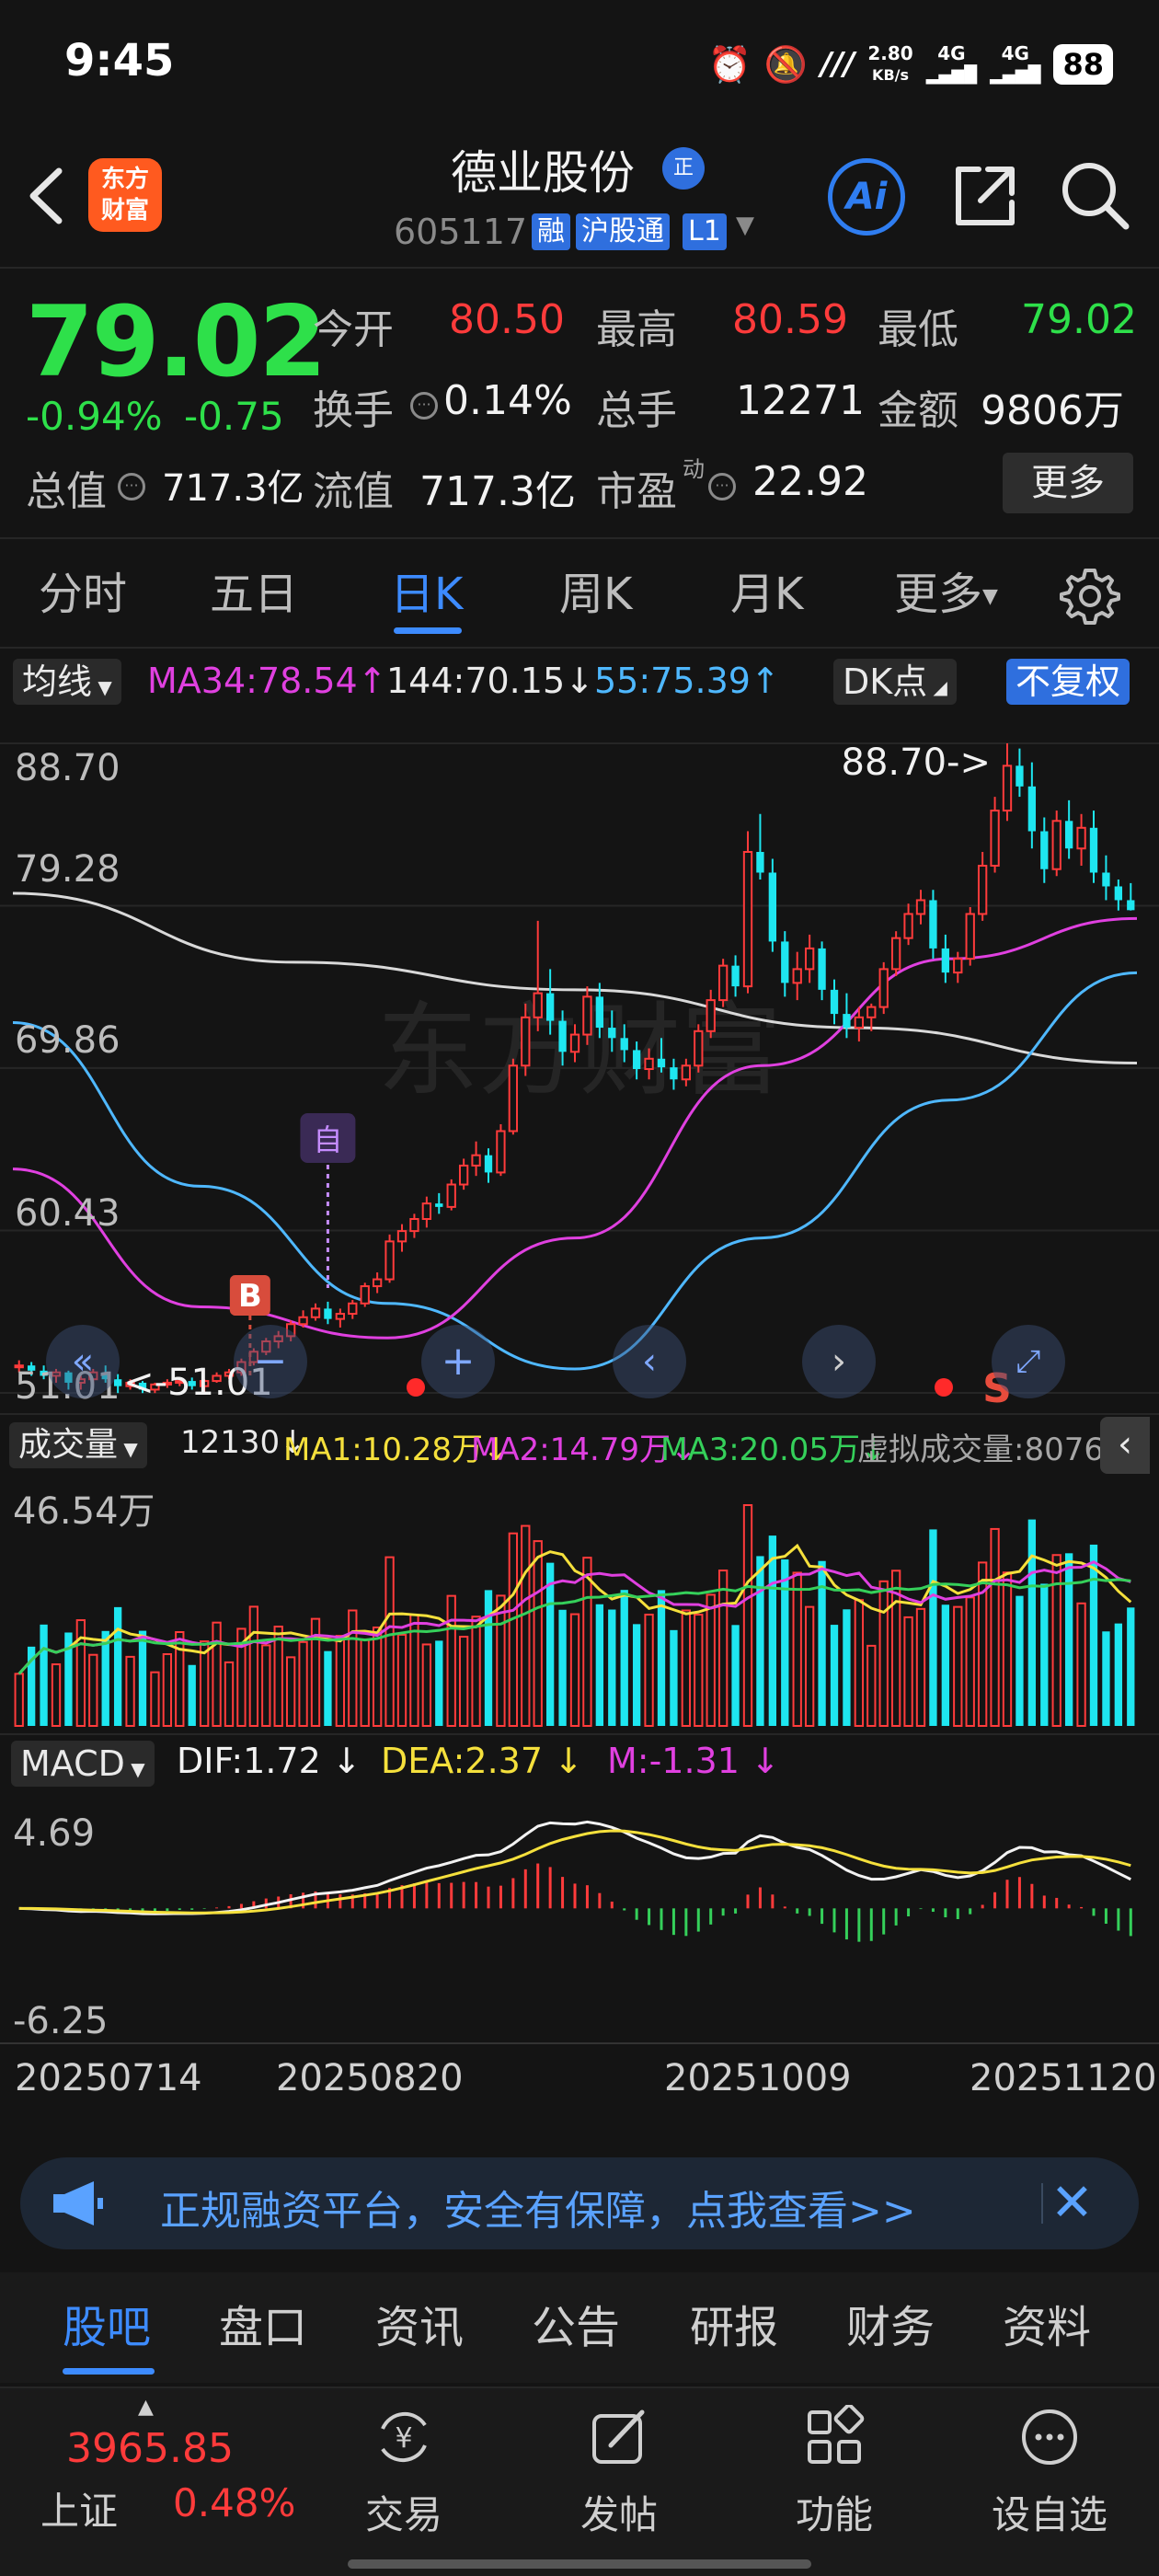  What do you see at coordinates (694, 469) in the screenshot?
I see `pe-dynamic-sup: 动` at bounding box center [694, 469].